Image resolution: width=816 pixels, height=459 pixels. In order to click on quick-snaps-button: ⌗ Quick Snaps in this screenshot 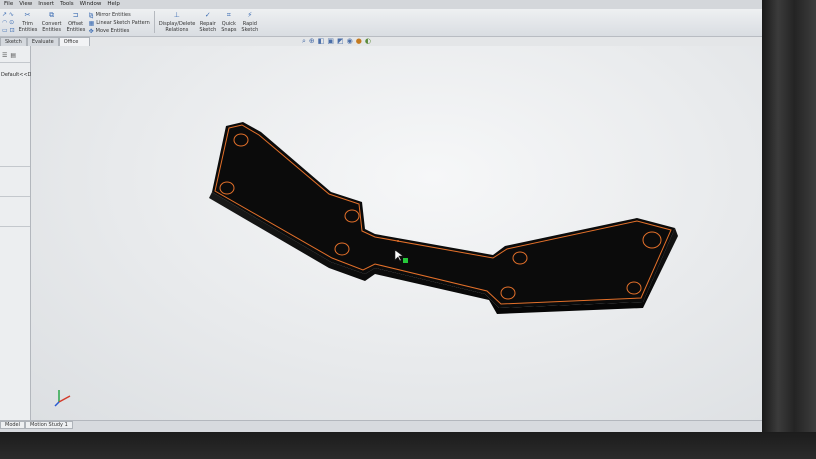, I will do `click(229, 22)`.